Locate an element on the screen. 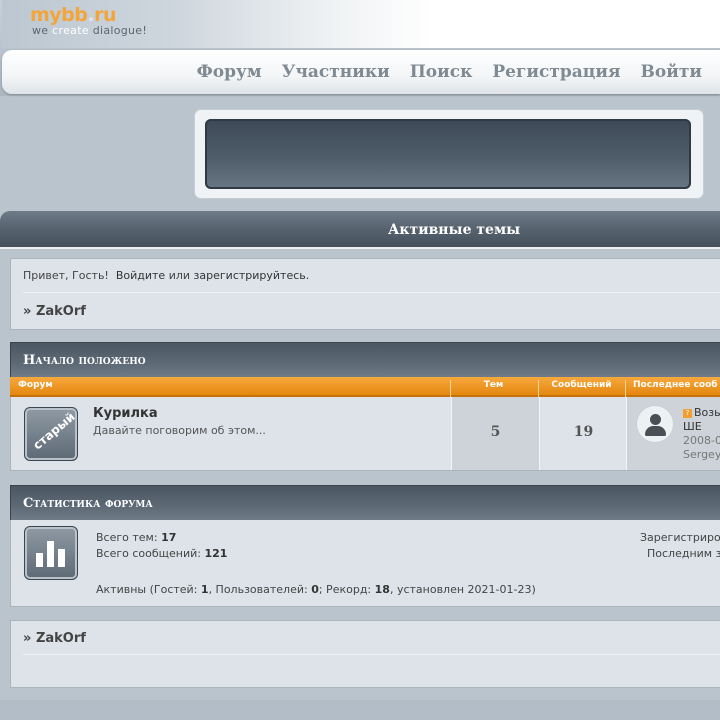 Image resolution: width=720 pixels, height=720 pixels. breadcrumb-bottom: » ZakOrf is located at coordinates (54, 638).